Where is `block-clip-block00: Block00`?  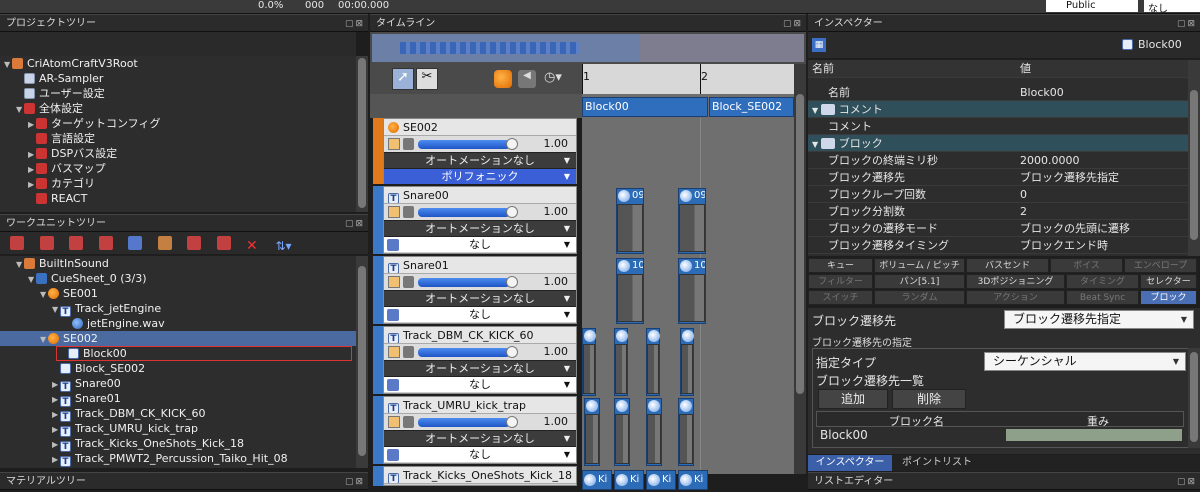 block-clip-block00: Block00 is located at coordinates (645, 107).